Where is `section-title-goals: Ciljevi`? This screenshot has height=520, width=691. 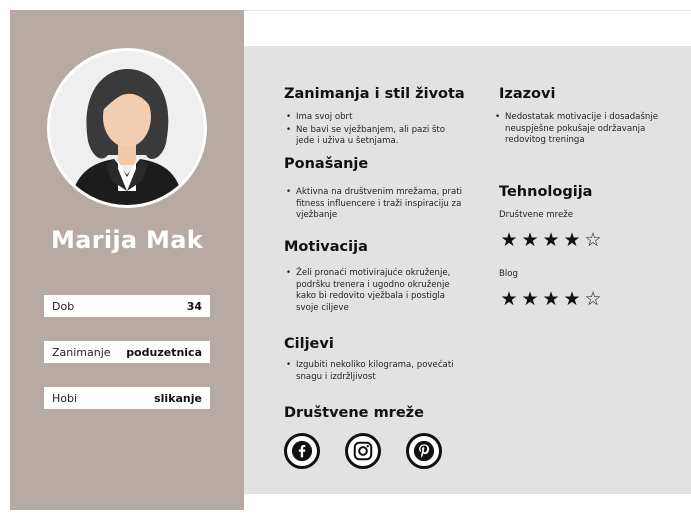 section-title-goals: Ciljevi is located at coordinates (309, 344).